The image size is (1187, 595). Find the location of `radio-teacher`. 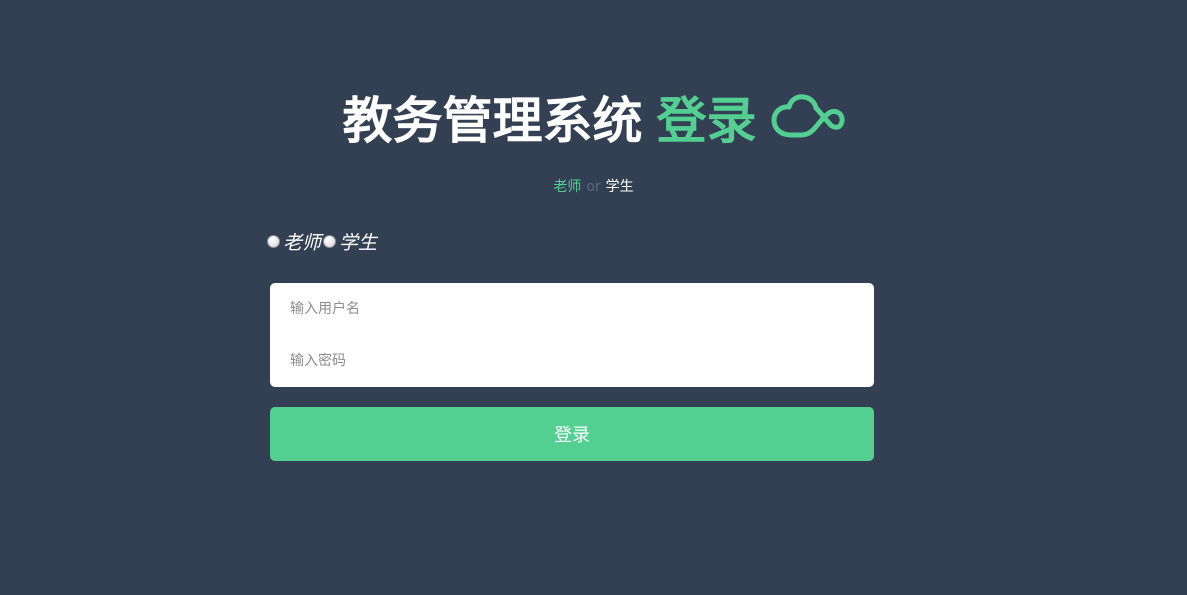

radio-teacher is located at coordinates (273, 241).